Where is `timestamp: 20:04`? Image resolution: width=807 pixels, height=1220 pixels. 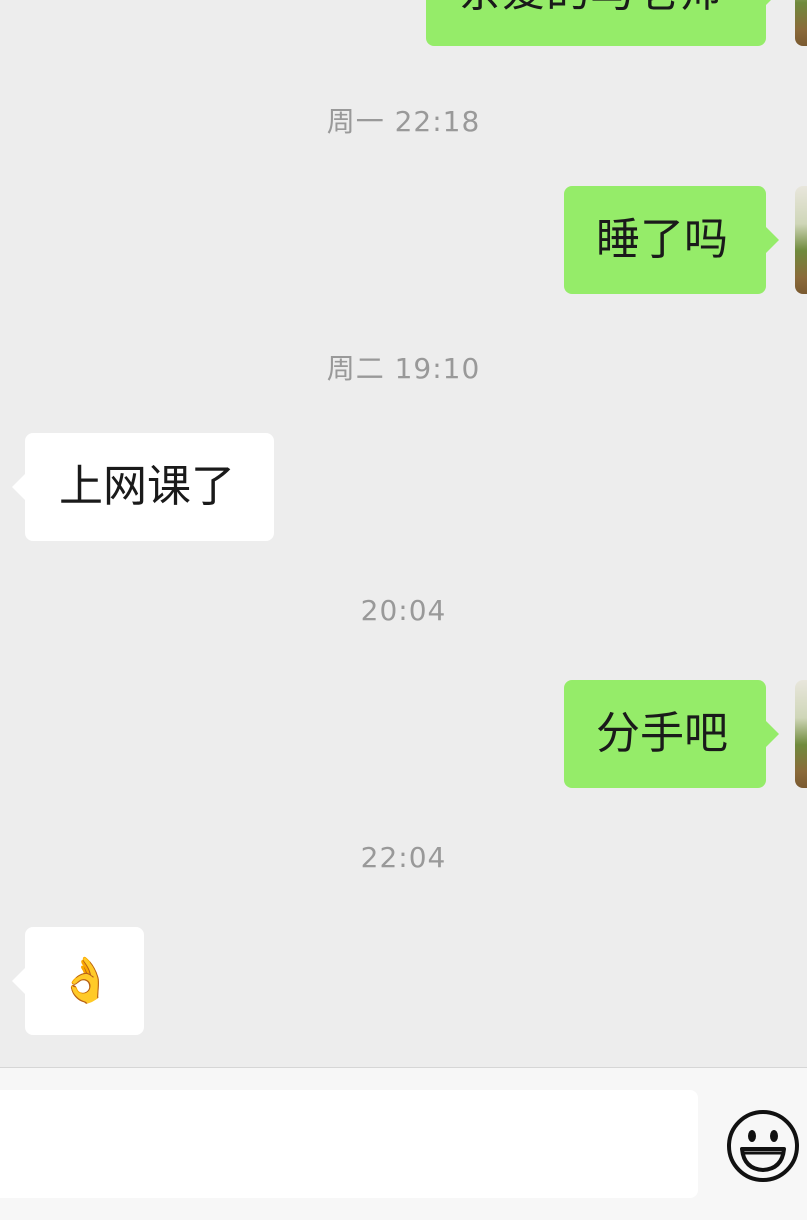
timestamp: 20:04 is located at coordinates (403, 610).